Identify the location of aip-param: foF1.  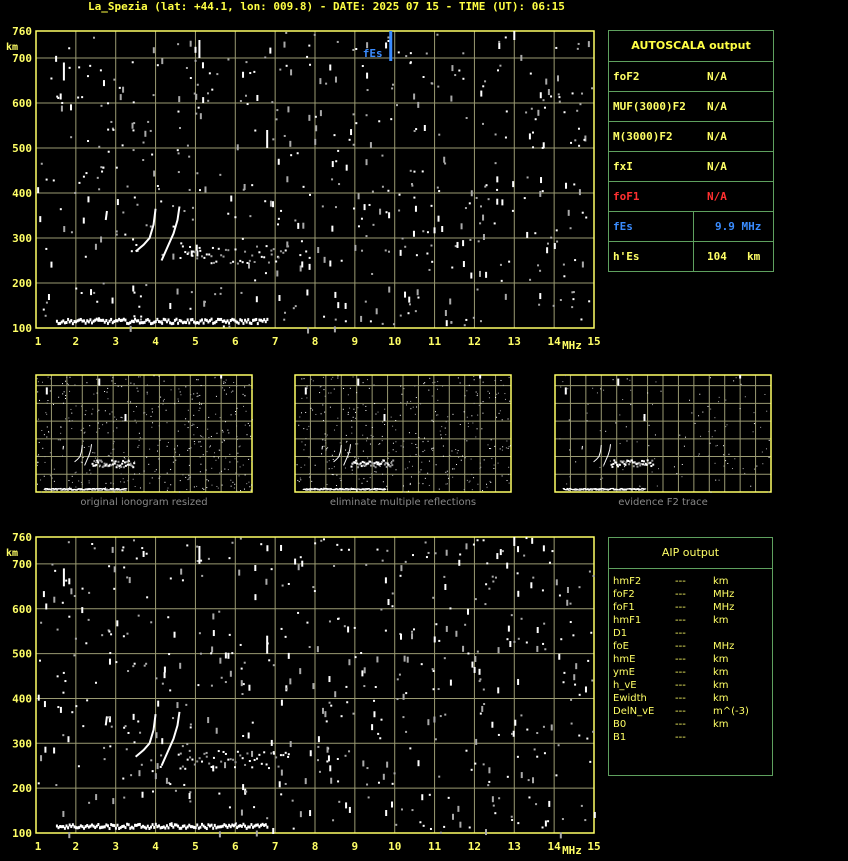
(624, 607).